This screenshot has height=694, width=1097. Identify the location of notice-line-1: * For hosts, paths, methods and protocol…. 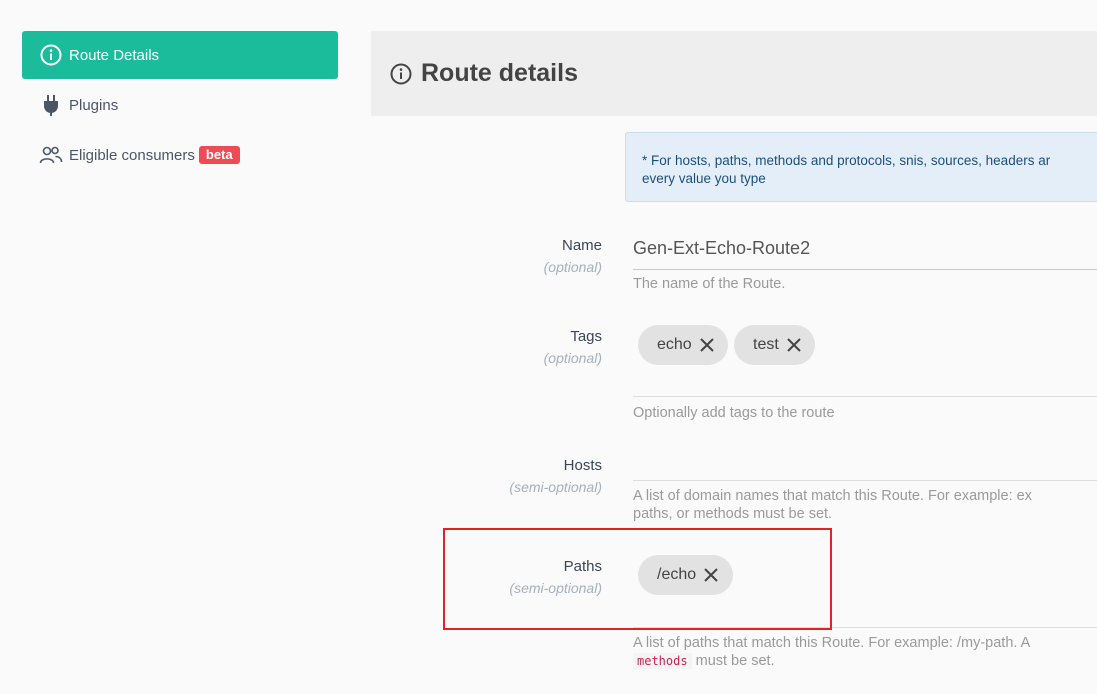
(846, 160).